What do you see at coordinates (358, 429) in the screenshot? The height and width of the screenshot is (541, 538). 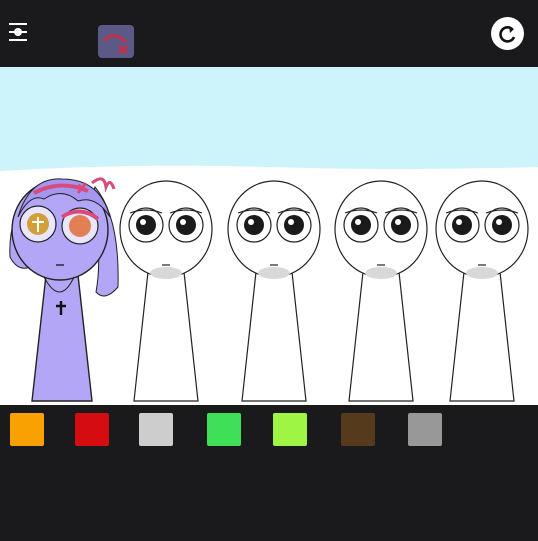 I see `swatch-brown` at bounding box center [358, 429].